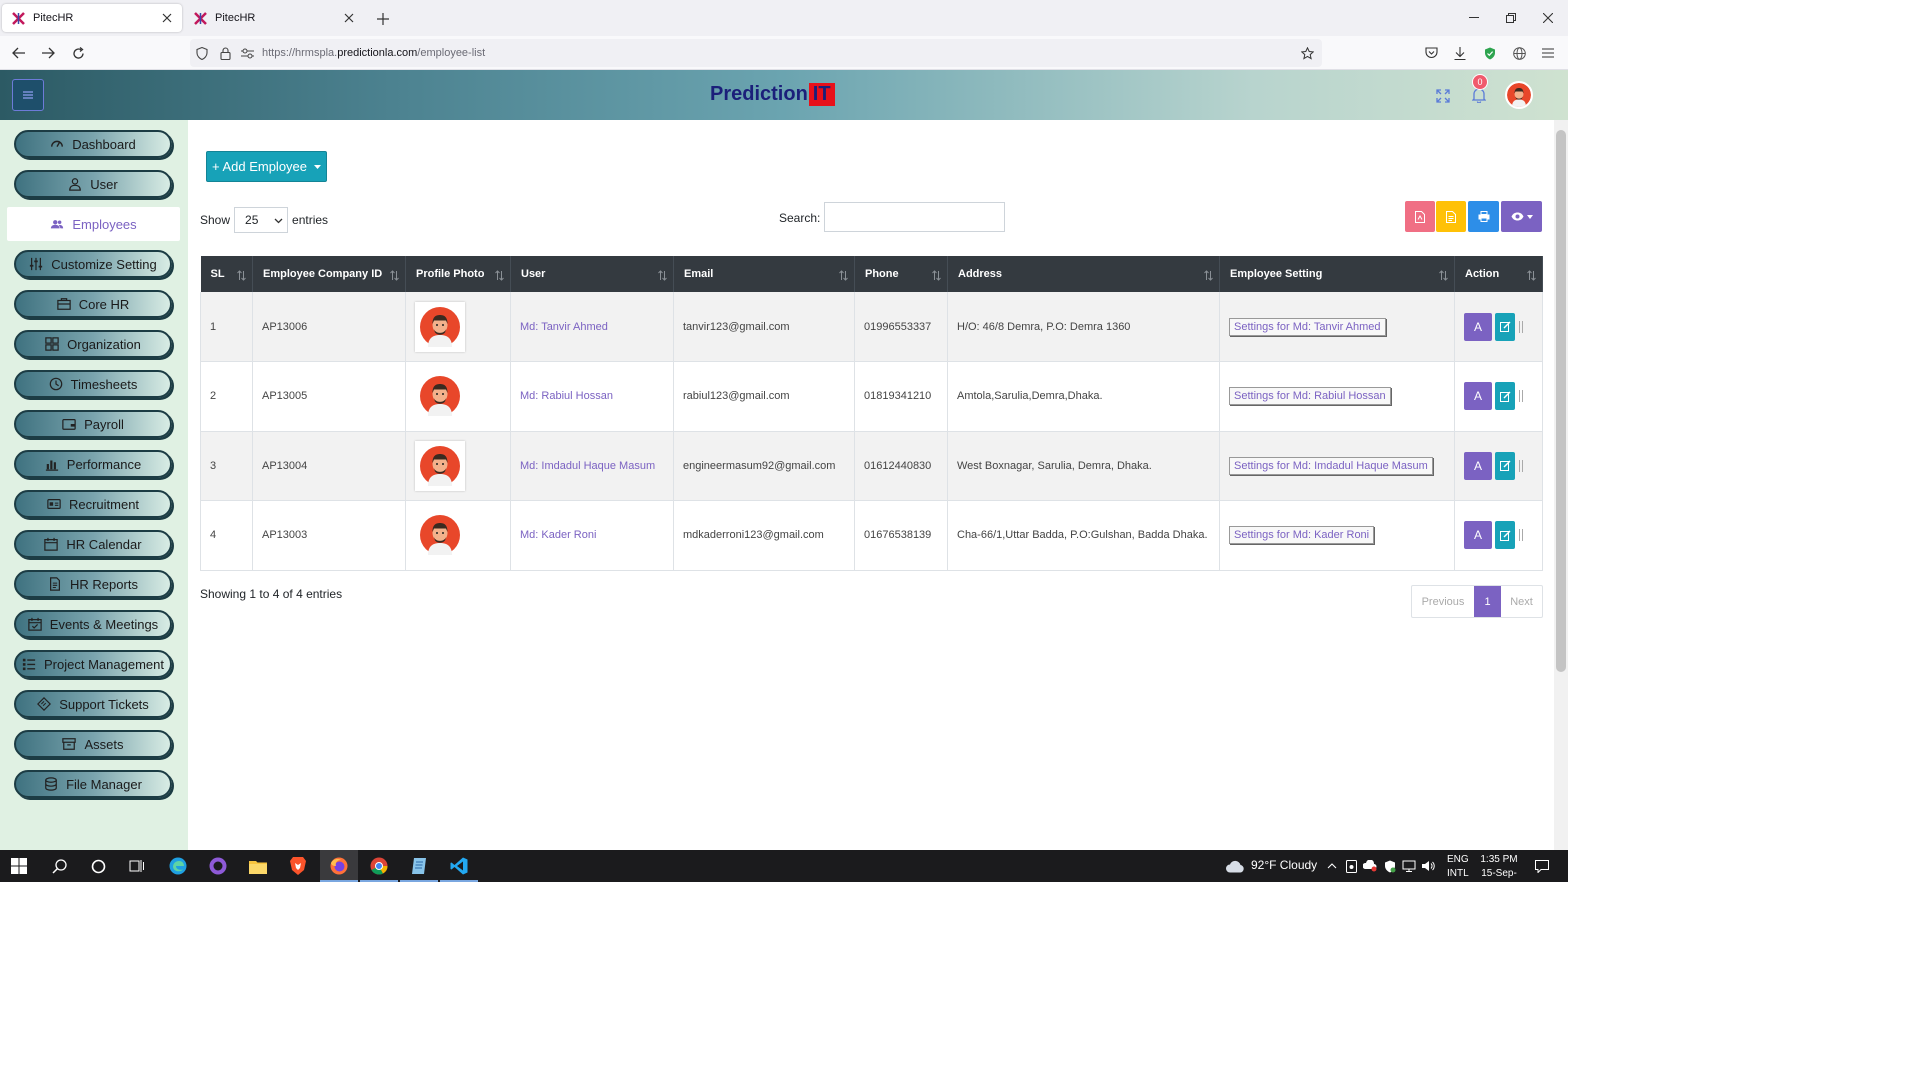 The width and height of the screenshot is (1920, 1080). Describe the element at coordinates (901, 274) in the screenshot. I see `column-header-phone: Phone` at that location.